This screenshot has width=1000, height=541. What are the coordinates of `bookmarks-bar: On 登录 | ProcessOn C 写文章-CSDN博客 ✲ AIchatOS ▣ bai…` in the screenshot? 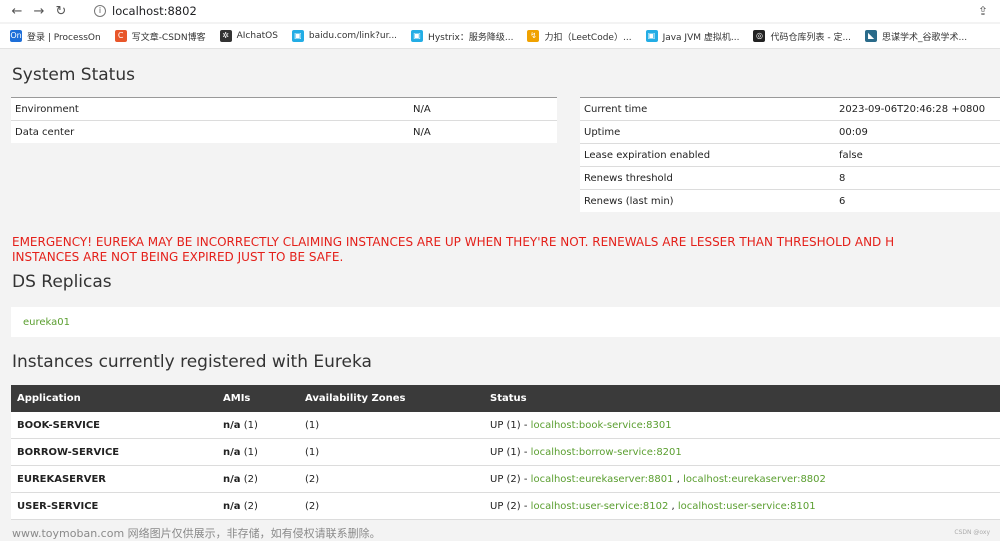 It's located at (500, 36).